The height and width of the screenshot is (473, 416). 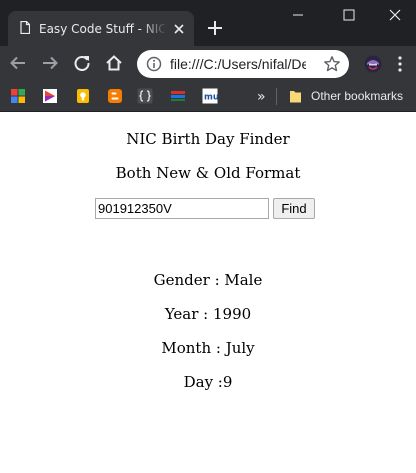 What do you see at coordinates (178, 96) in the screenshot?
I see `stripes-bookmark-icon` at bounding box center [178, 96].